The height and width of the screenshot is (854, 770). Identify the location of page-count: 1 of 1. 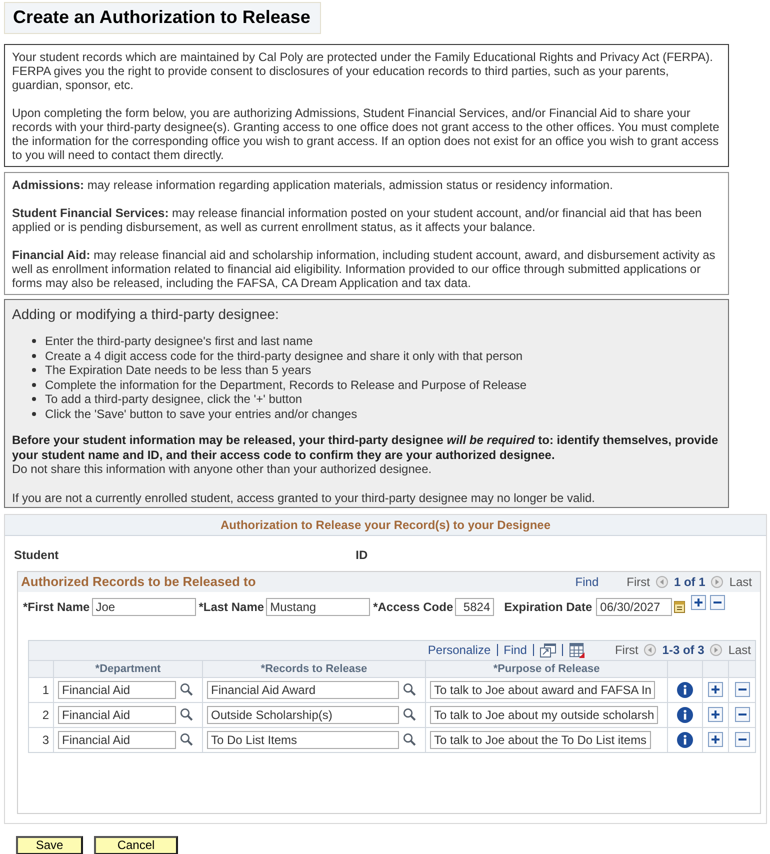
(690, 581).